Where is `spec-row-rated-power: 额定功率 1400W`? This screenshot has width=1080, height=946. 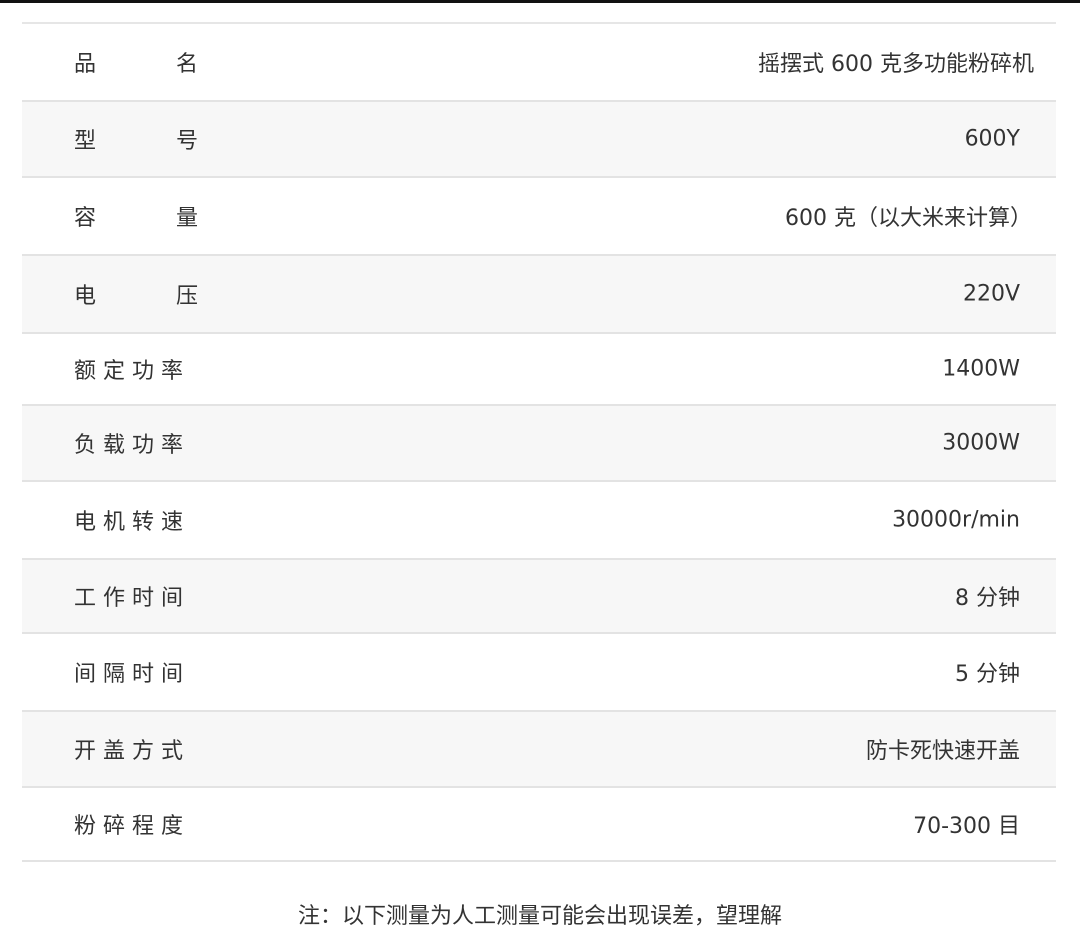
spec-row-rated-power: 额定功率 1400W is located at coordinates (539, 370).